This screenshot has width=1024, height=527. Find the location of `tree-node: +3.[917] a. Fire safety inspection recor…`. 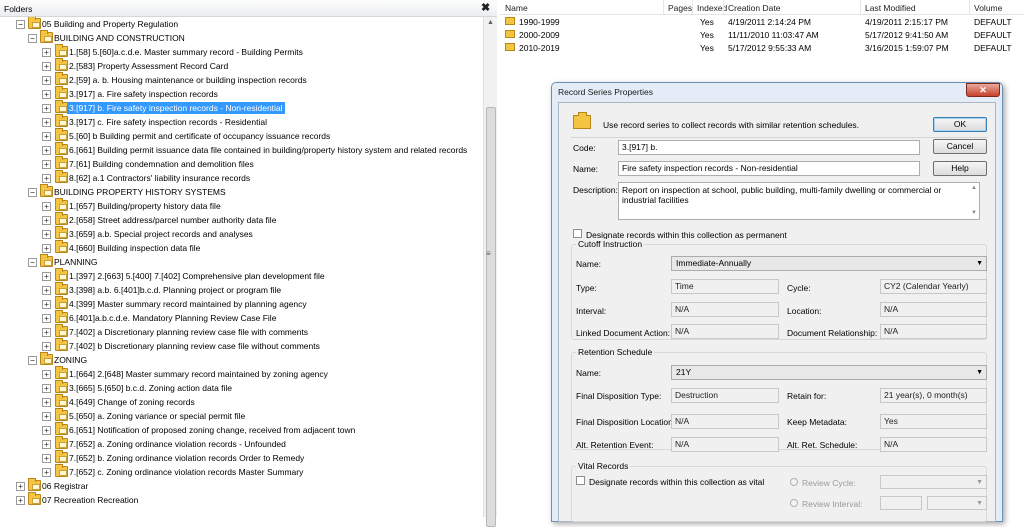

tree-node: +3.[917] a. Fire safety inspection recor… is located at coordinates (241, 93).